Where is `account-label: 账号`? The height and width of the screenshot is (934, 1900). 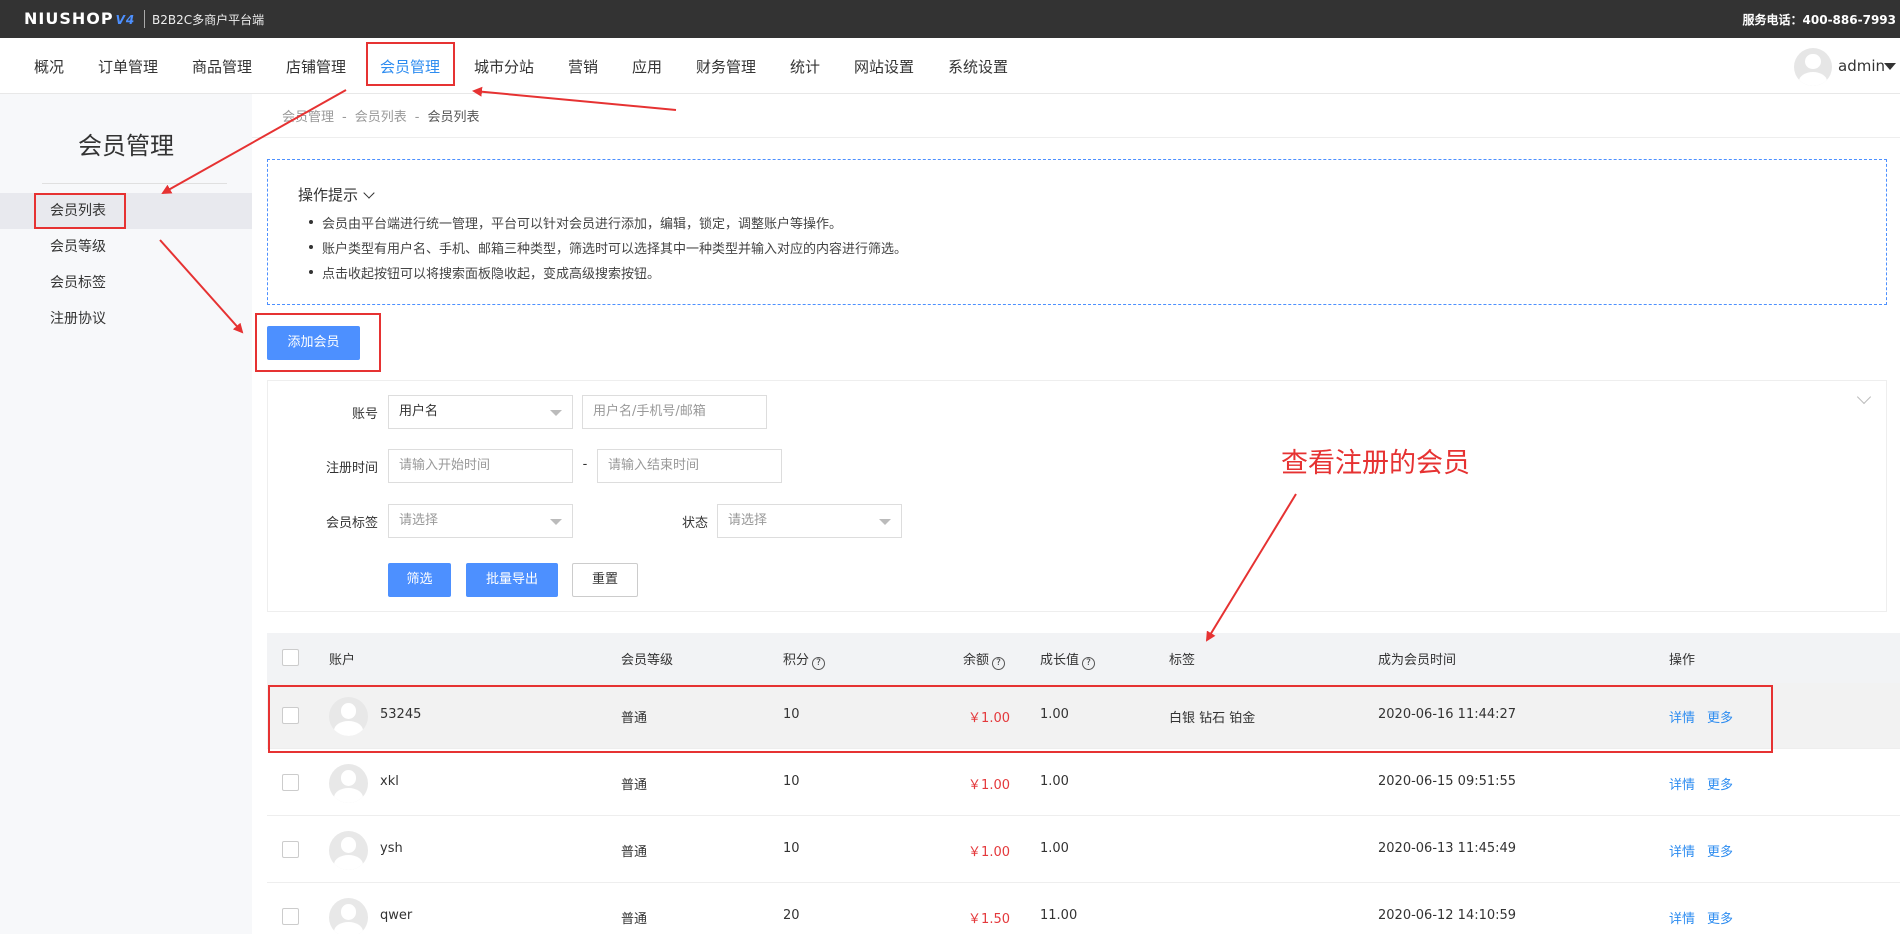 account-label: 账号 is located at coordinates (364, 414).